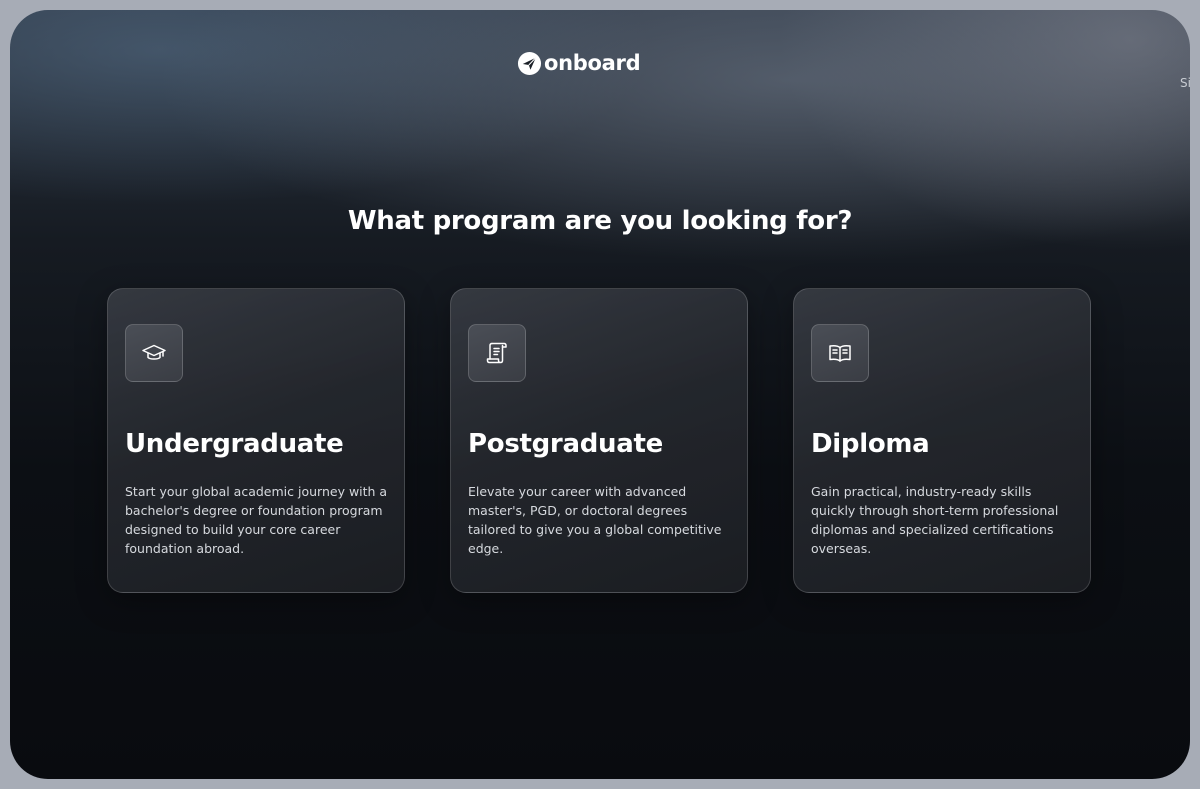 The image size is (1200, 789). What do you see at coordinates (234, 444) in the screenshot?
I see `card-title: Undergraduate` at bounding box center [234, 444].